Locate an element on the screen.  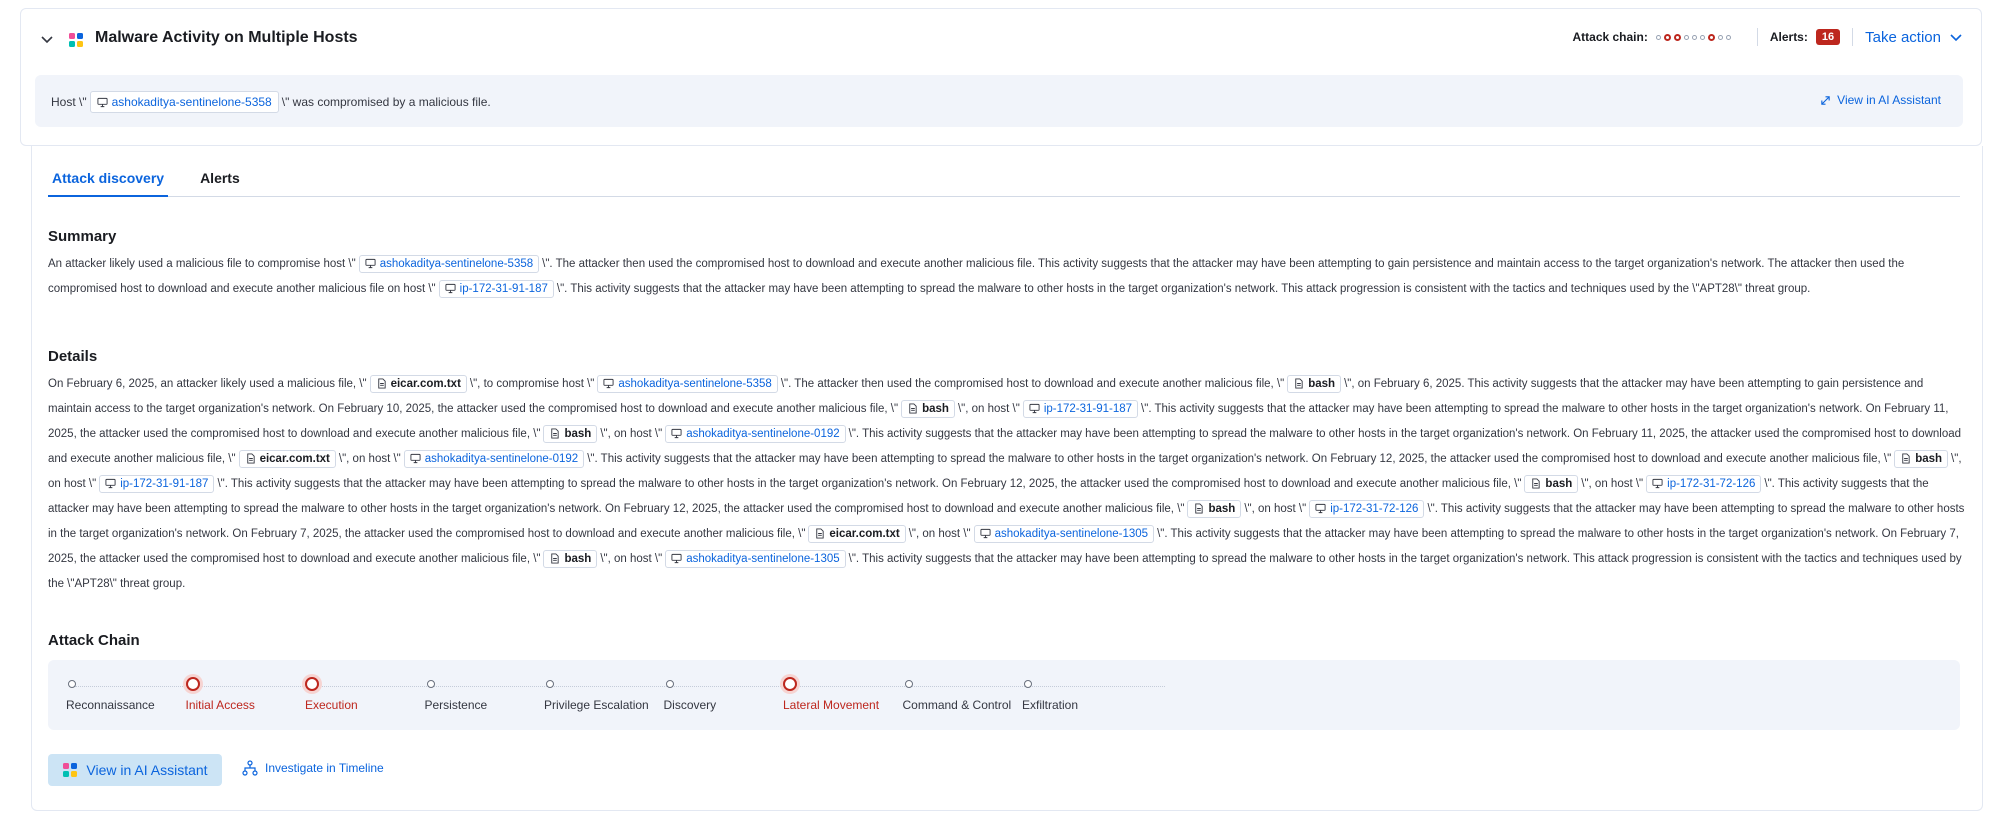
attack-chain-stage-label: Command & Control is located at coordinates (957, 705).